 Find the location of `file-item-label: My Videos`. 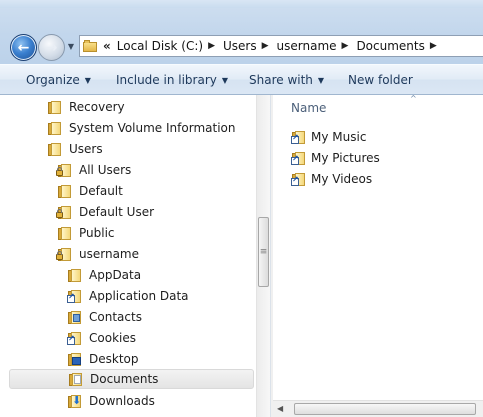

file-item-label: My Videos is located at coordinates (342, 179).